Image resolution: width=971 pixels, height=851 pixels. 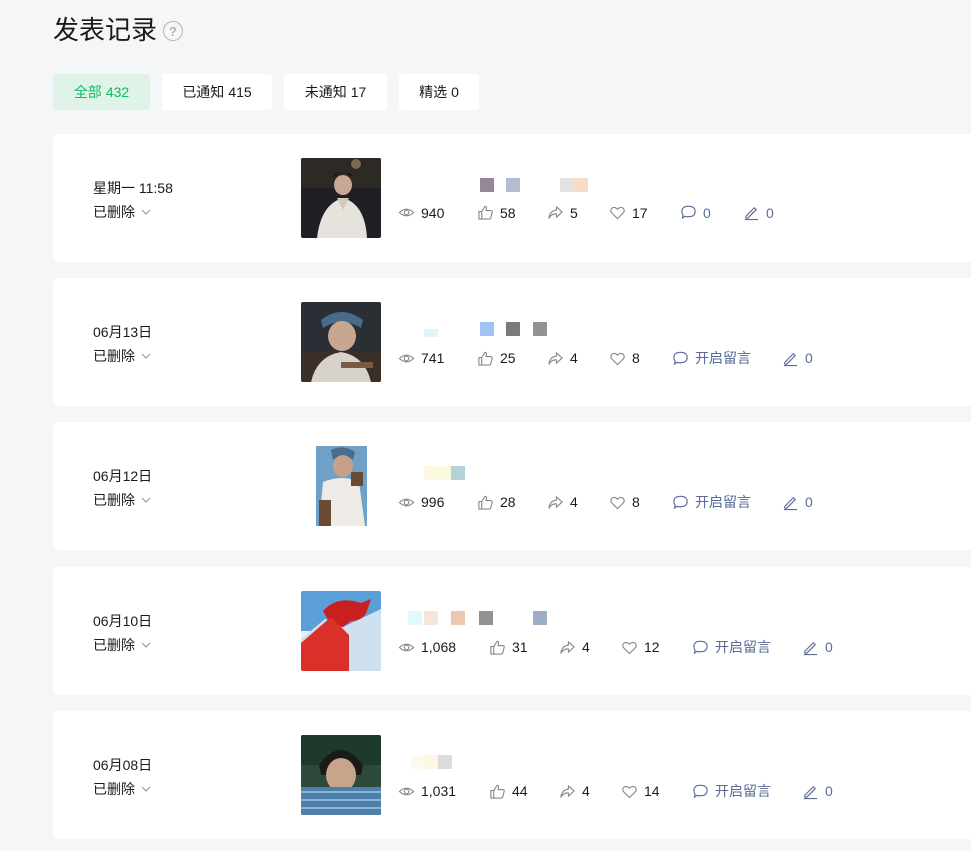 I want to click on post-date: 06月08日, so click(x=123, y=765).